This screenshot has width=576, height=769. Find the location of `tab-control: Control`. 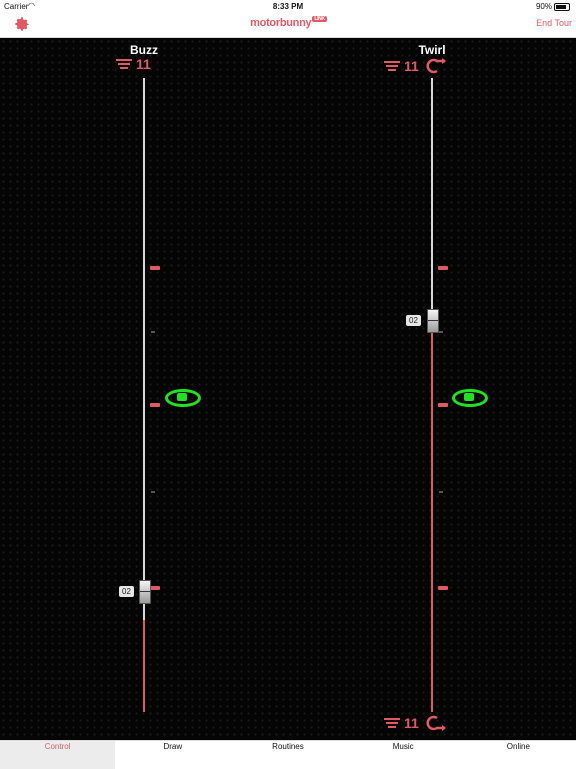

tab-control: Control is located at coordinates (58, 755).